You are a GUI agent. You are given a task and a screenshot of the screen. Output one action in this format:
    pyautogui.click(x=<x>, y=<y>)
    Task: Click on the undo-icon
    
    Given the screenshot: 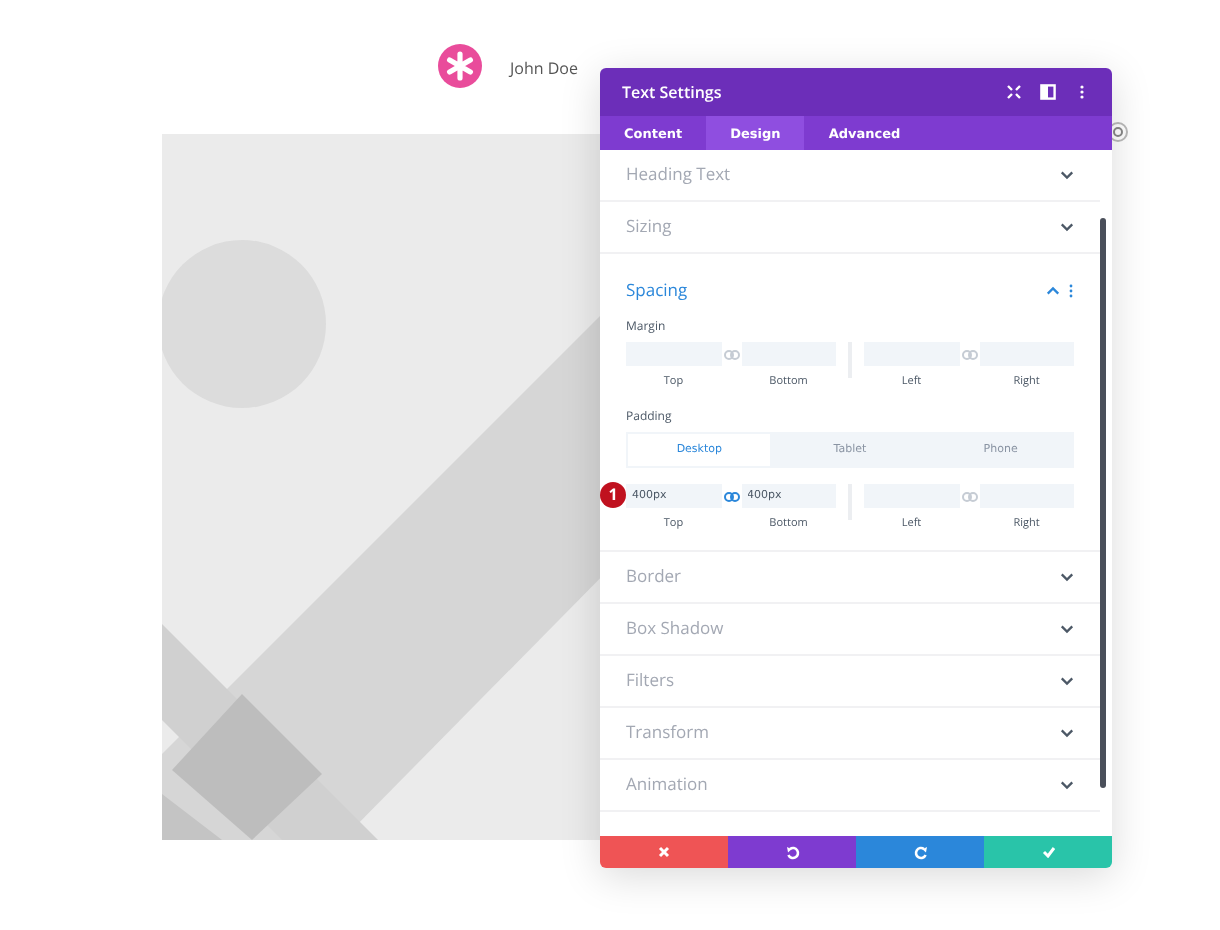 What is the action you would take?
    pyautogui.click(x=792, y=852)
    